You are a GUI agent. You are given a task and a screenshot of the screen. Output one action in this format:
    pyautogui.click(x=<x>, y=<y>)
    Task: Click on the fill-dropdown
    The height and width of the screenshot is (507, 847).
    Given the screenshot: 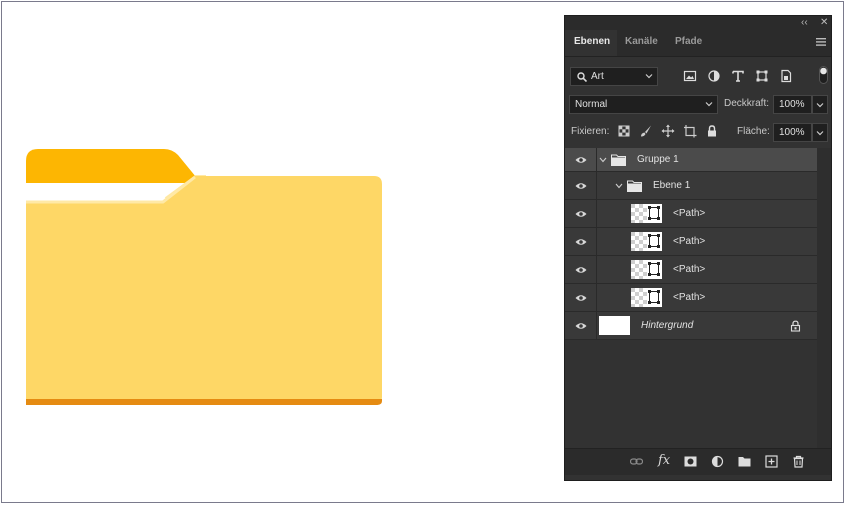 What is the action you would take?
    pyautogui.click(x=820, y=132)
    